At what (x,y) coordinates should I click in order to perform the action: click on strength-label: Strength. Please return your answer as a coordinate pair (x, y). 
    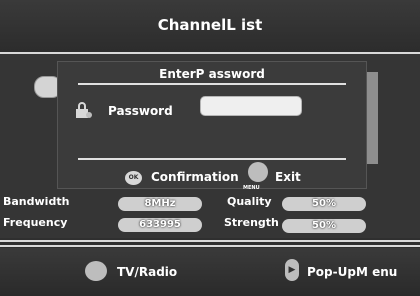
    Looking at the image, I should click on (251, 222).